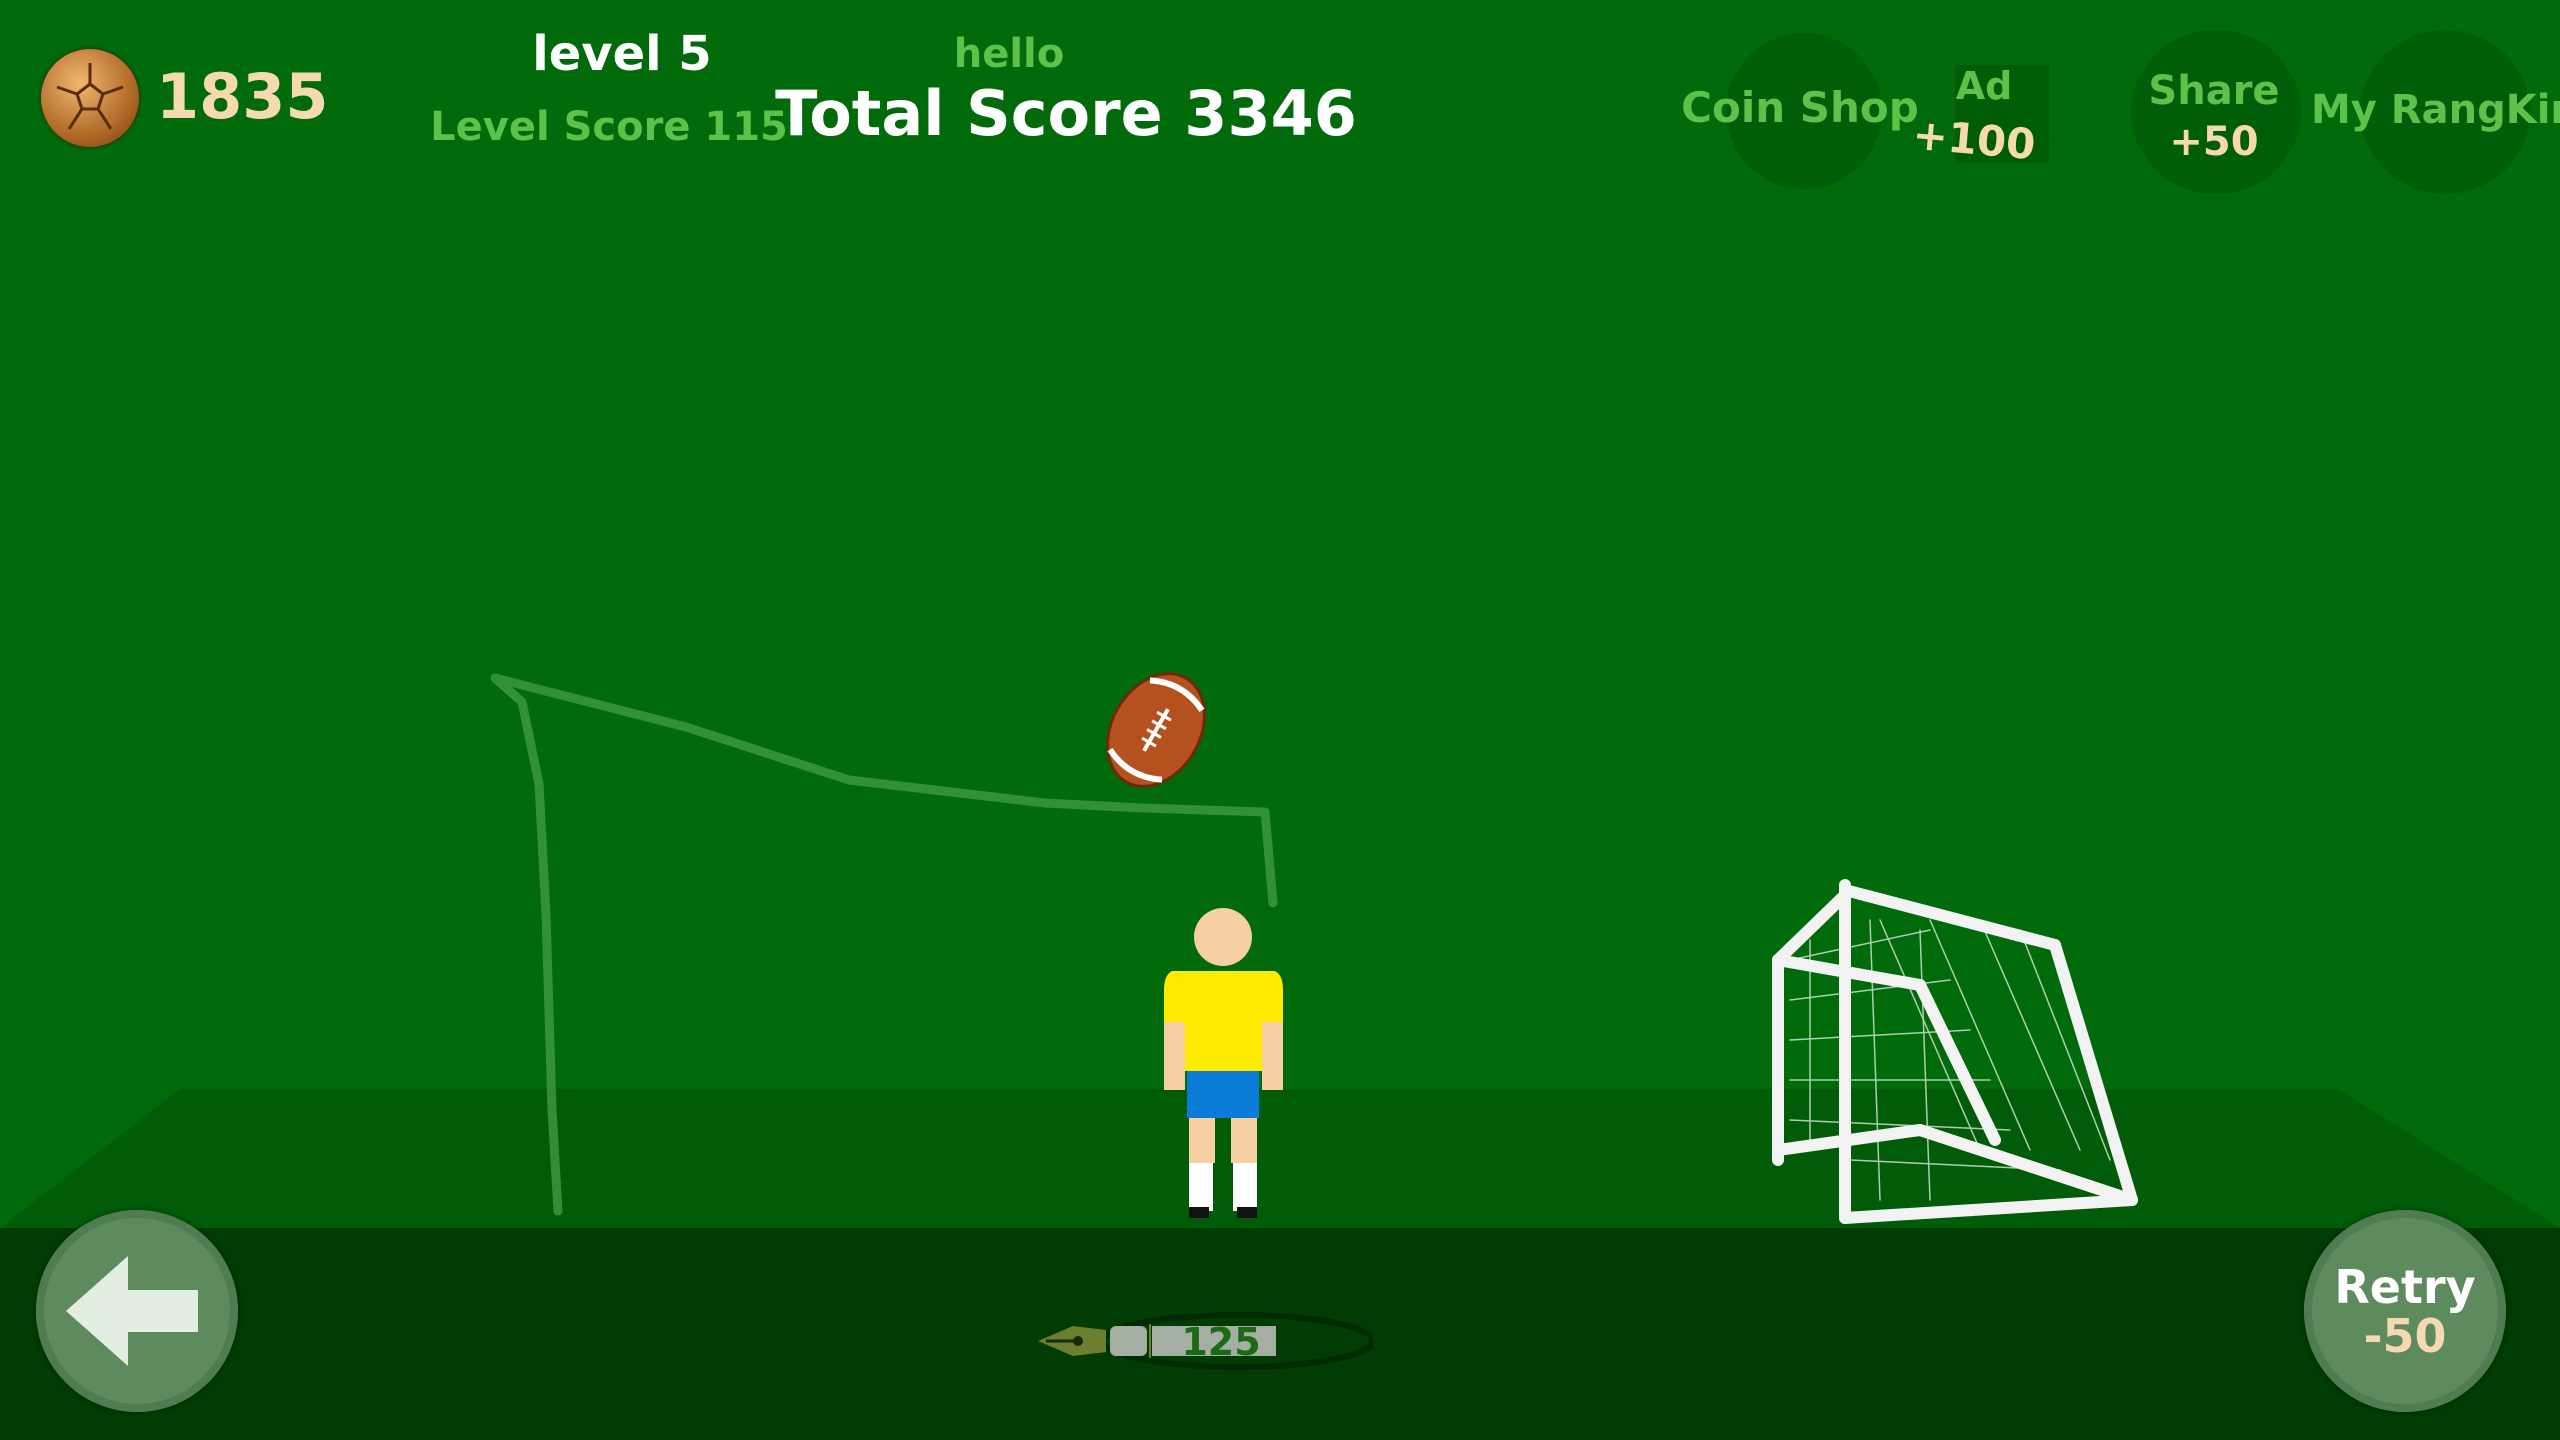 The image size is (2560, 1440). I want to click on ranking-label: My RangKing, so click(2435, 110).